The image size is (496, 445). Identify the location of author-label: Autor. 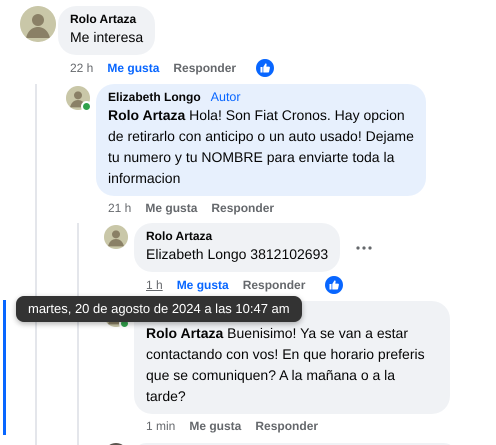
(225, 97).